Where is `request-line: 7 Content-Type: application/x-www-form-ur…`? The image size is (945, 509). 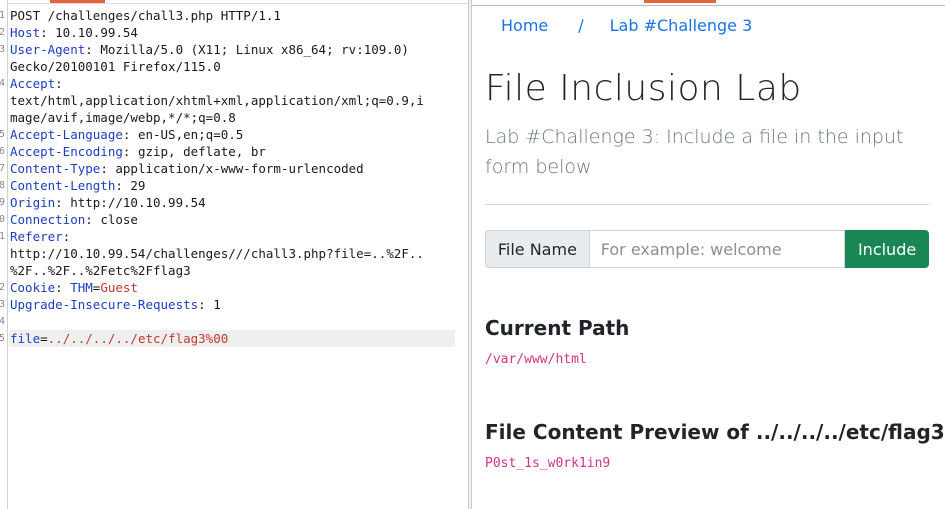
request-line: 7 Content-Type: application/x-www-form-ur… is located at coordinates (234, 168).